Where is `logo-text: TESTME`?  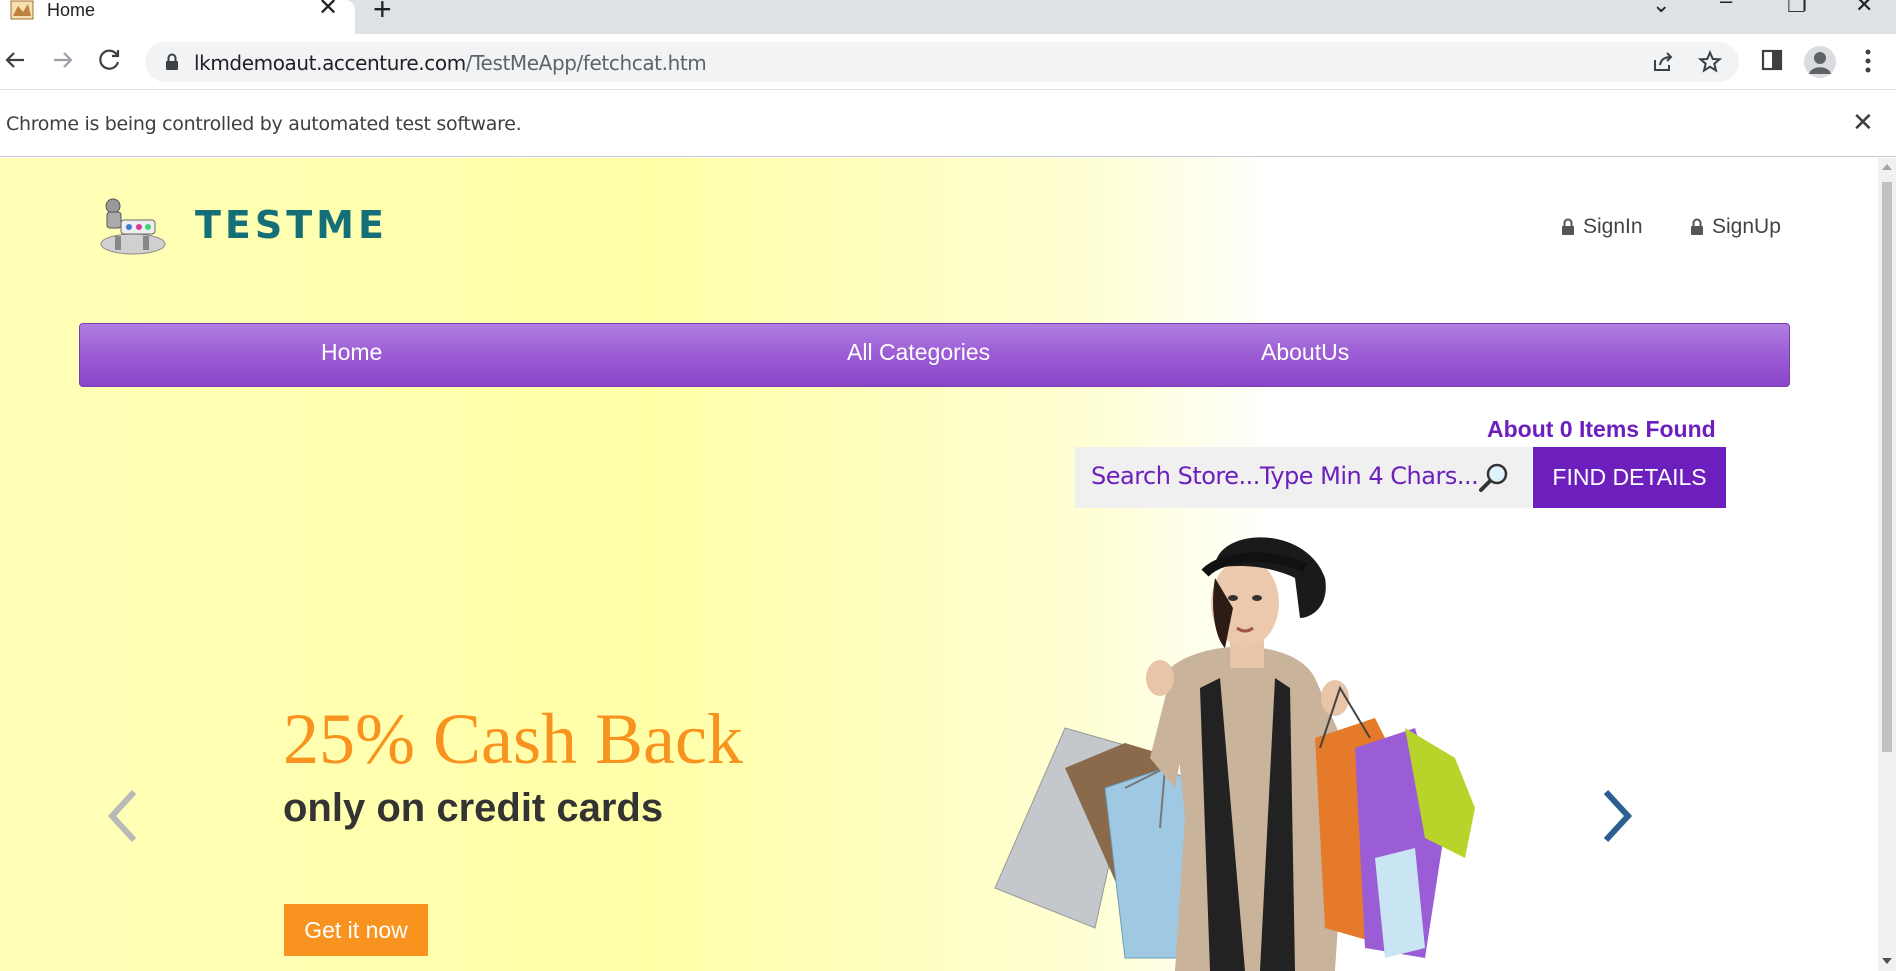 logo-text: TESTME is located at coordinates (291, 225).